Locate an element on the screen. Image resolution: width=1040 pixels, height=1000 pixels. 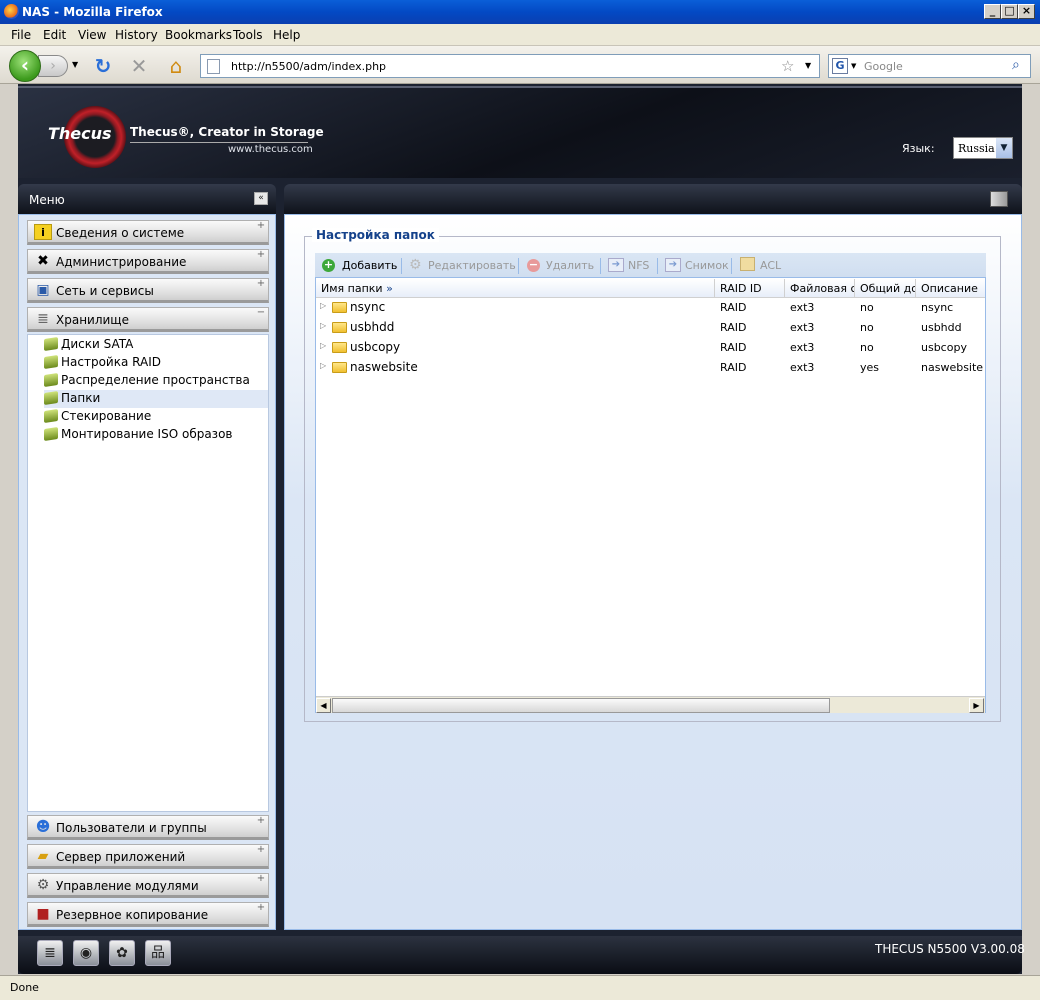
modules-icon: ⚙ is located at coordinates (43, 885).